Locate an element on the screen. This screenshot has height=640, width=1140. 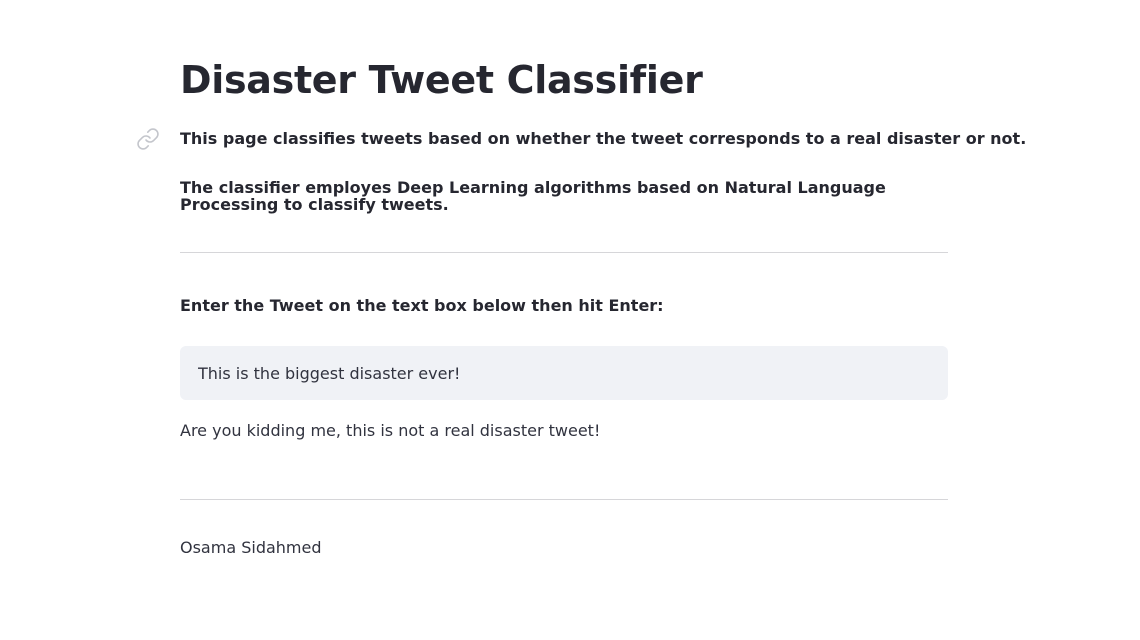
tweet-input is located at coordinates (564, 373).